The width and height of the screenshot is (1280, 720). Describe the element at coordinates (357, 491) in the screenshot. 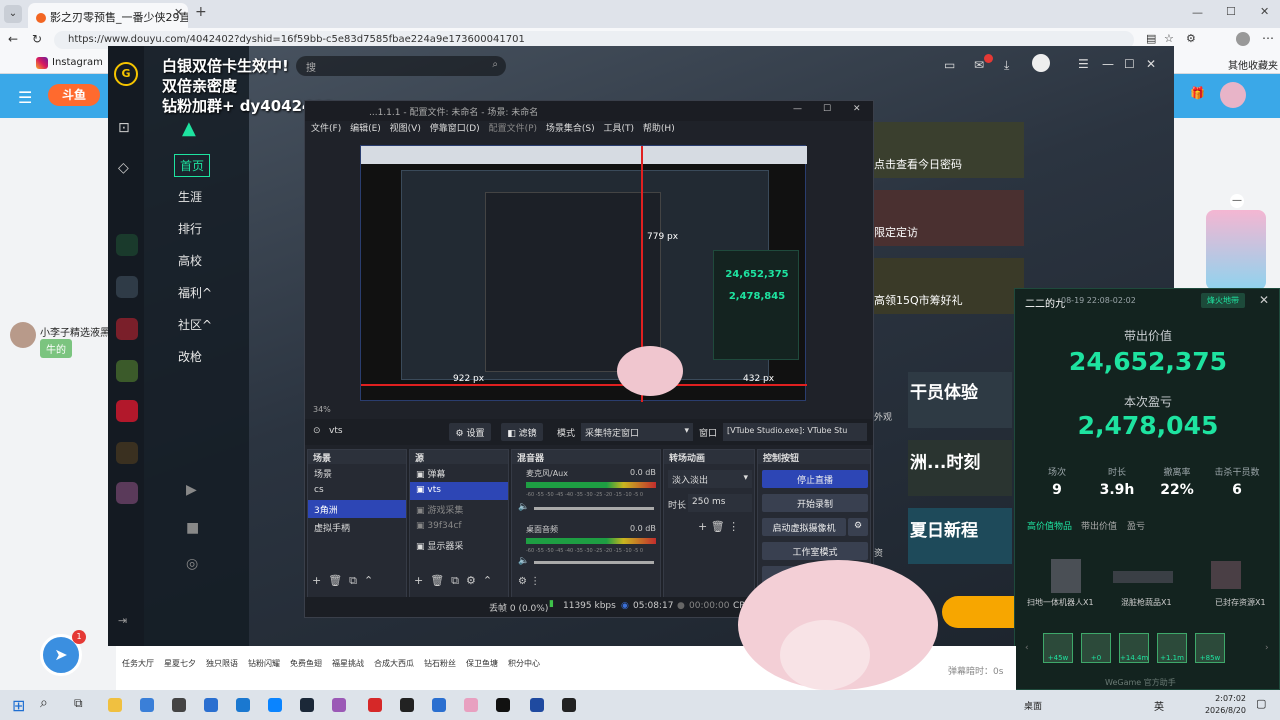

I see `scene-item: cs` at that location.